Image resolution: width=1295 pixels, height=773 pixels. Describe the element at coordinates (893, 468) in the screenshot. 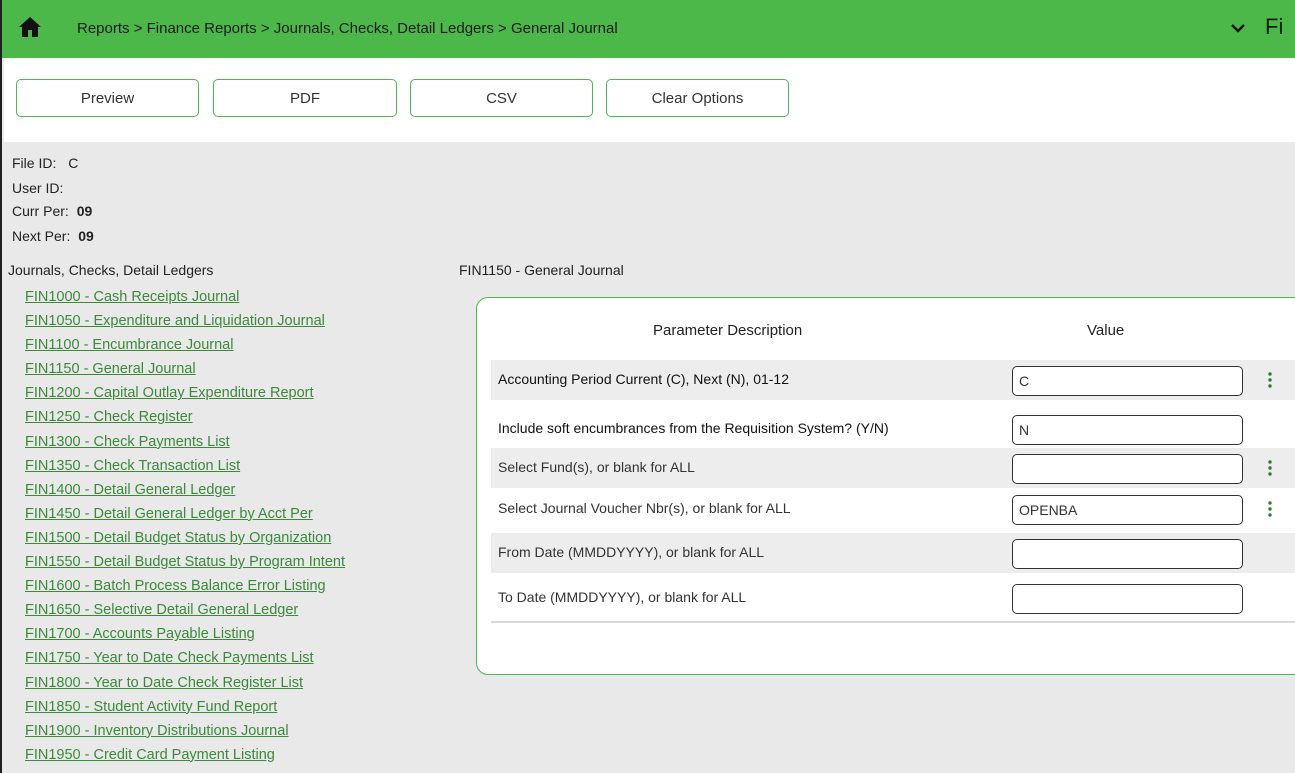

I see `parameter-row: Select Fund(s), or blank for ALL` at that location.